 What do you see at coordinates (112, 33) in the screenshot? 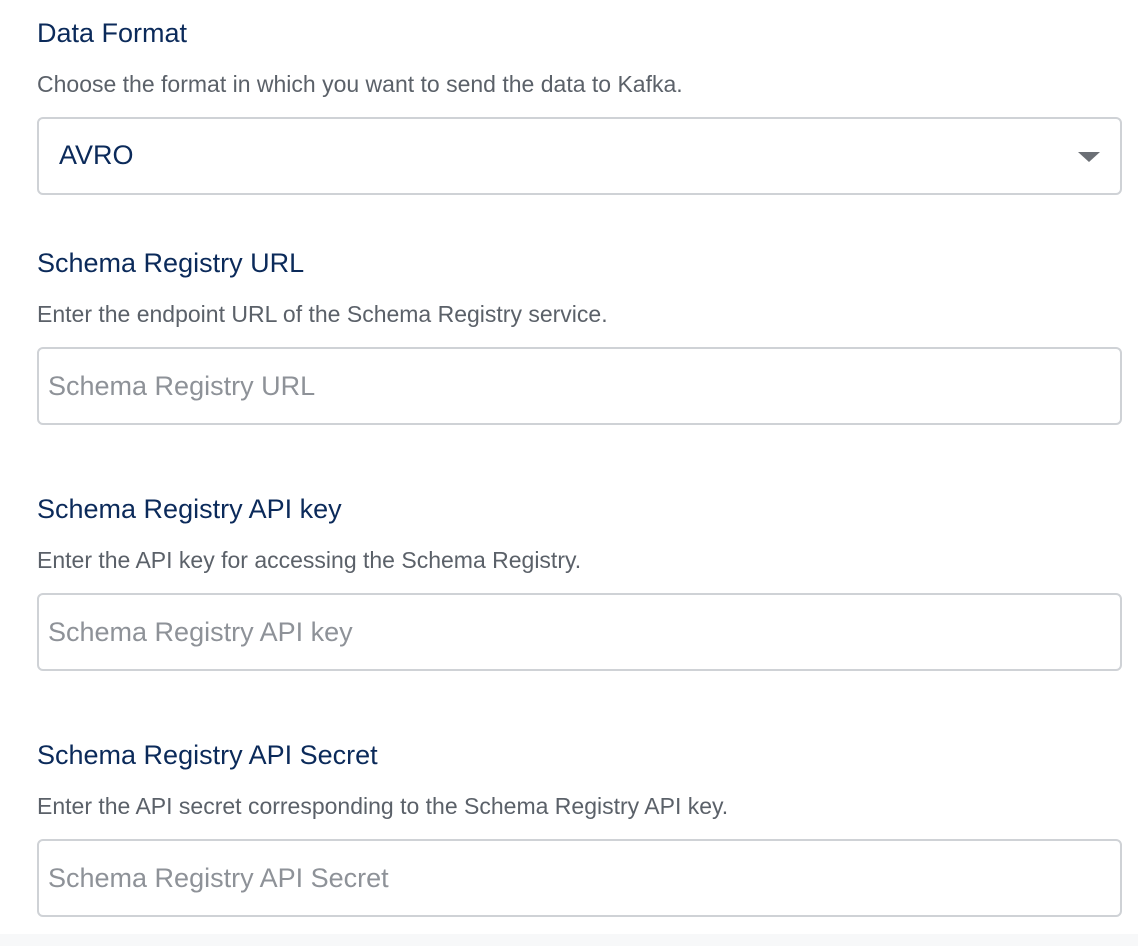
I see `data-format-label: Data Format` at bounding box center [112, 33].